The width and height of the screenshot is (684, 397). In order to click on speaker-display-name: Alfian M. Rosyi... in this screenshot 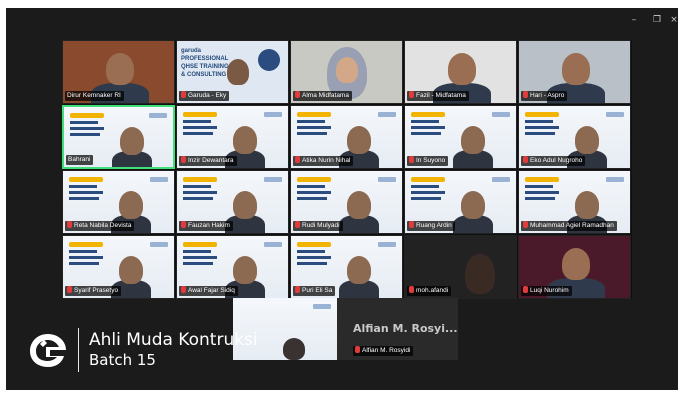, I will do `click(405, 328)`.